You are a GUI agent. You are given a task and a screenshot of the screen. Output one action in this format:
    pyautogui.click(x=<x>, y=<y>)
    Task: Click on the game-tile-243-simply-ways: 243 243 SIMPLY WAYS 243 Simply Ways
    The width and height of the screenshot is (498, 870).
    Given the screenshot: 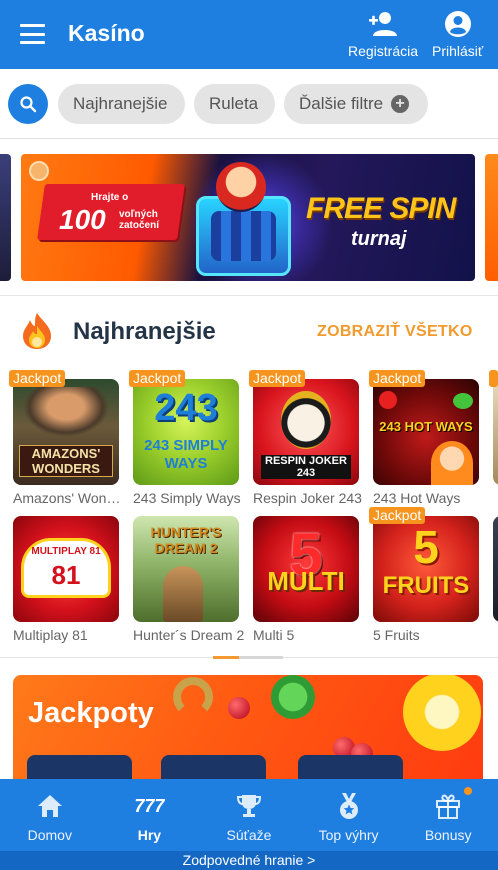 What is the action you would take?
    pyautogui.click(x=187, y=442)
    